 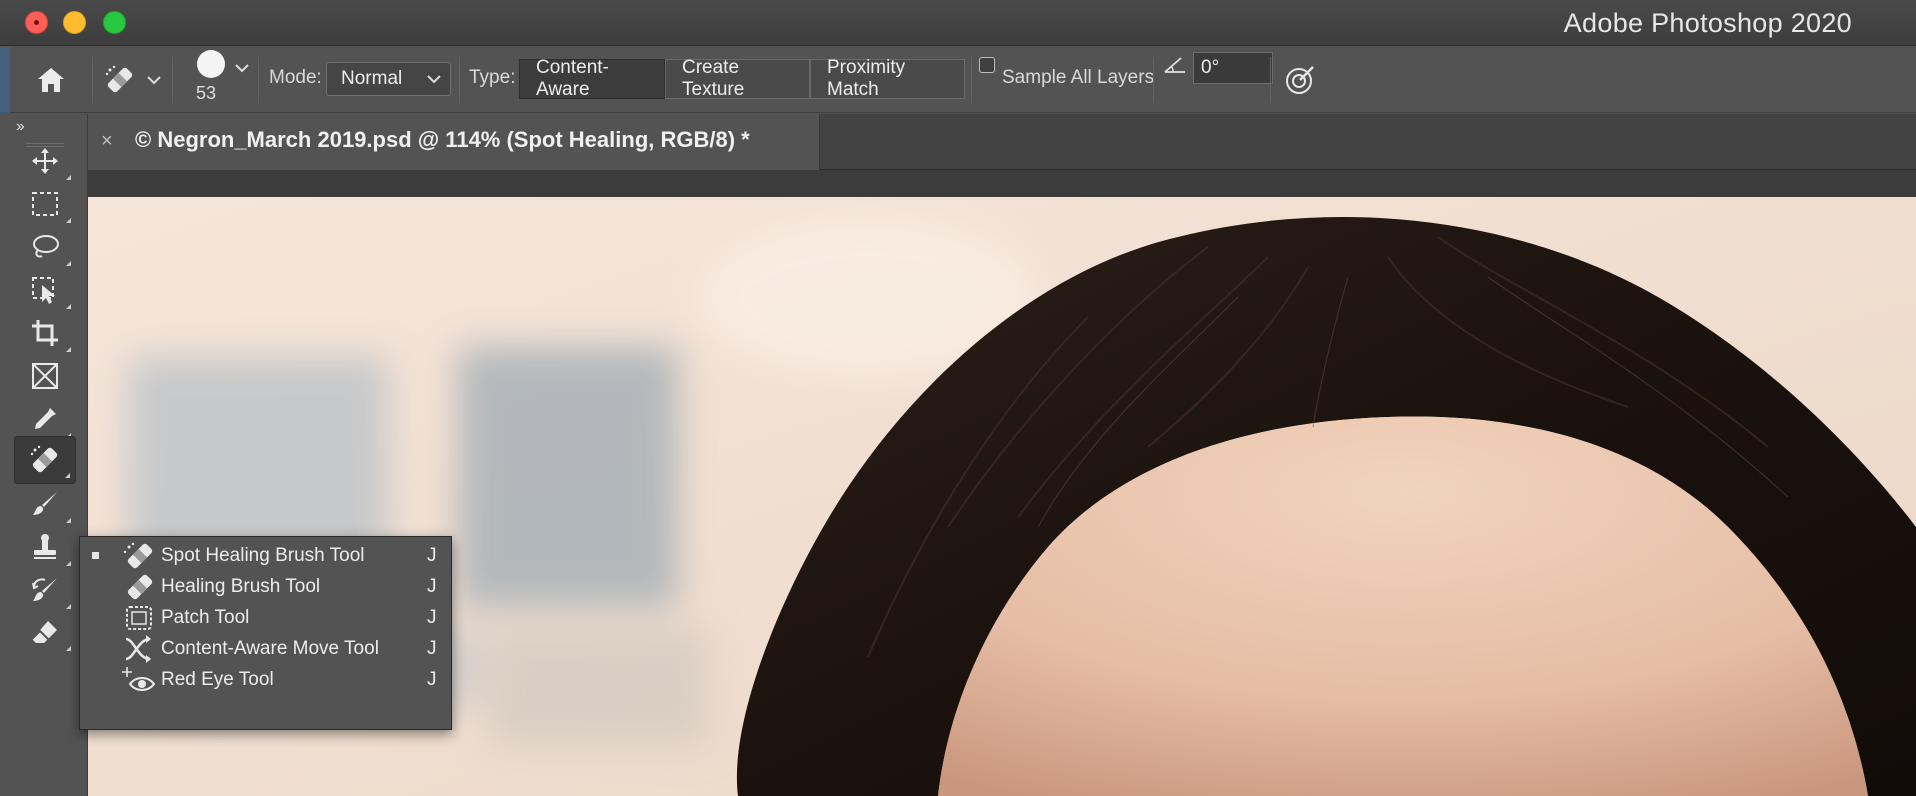 What do you see at coordinates (1707, 23) in the screenshot?
I see `app-title: Adobe Photoshop 2020` at bounding box center [1707, 23].